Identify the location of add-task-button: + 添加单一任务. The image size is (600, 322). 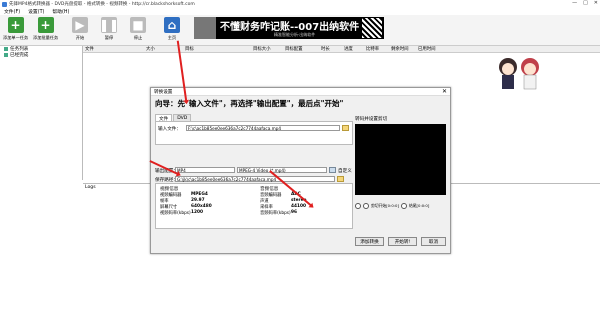
(15, 29).